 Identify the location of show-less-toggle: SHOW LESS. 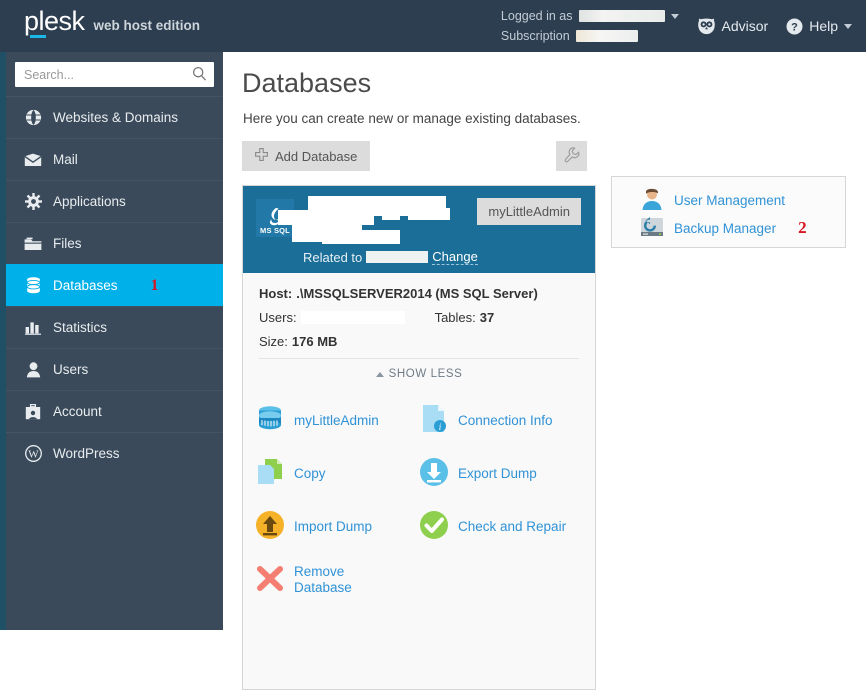
(419, 369).